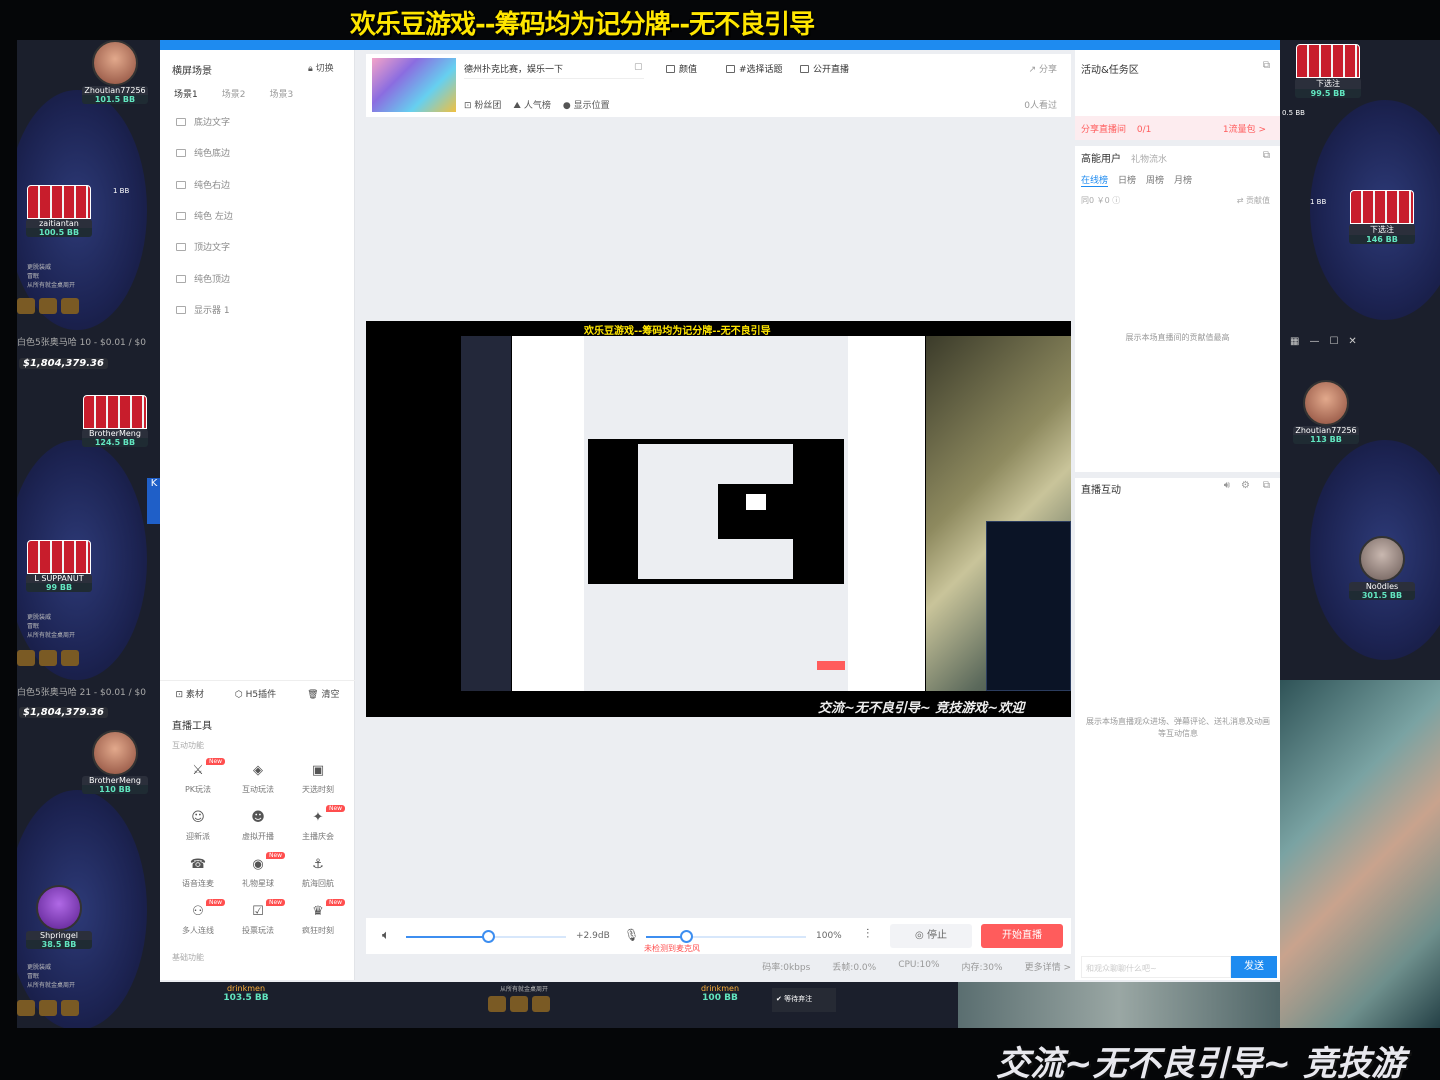  I want to click on room-title-input: 德州扑克比赛，娱乐一下, so click(554, 70).